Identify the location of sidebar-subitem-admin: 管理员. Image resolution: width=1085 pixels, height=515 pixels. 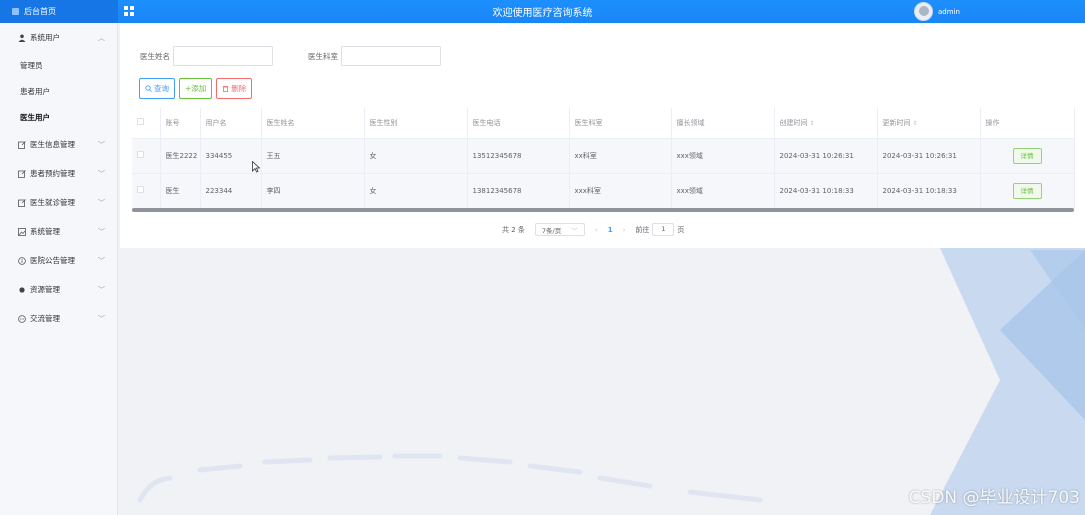
(58, 65).